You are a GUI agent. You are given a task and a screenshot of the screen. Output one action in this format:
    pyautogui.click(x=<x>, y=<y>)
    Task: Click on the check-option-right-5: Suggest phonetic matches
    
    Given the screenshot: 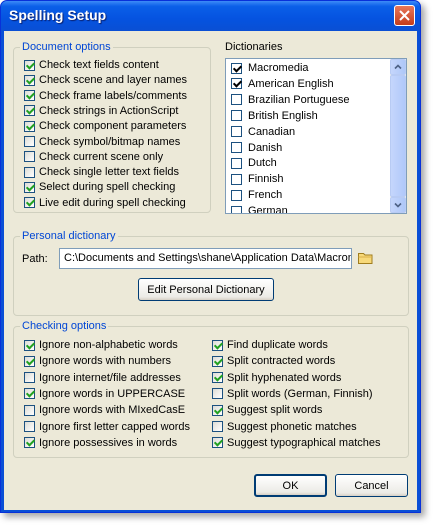 What is the action you would take?
    pyautogui.click(x=284, y=427)
    